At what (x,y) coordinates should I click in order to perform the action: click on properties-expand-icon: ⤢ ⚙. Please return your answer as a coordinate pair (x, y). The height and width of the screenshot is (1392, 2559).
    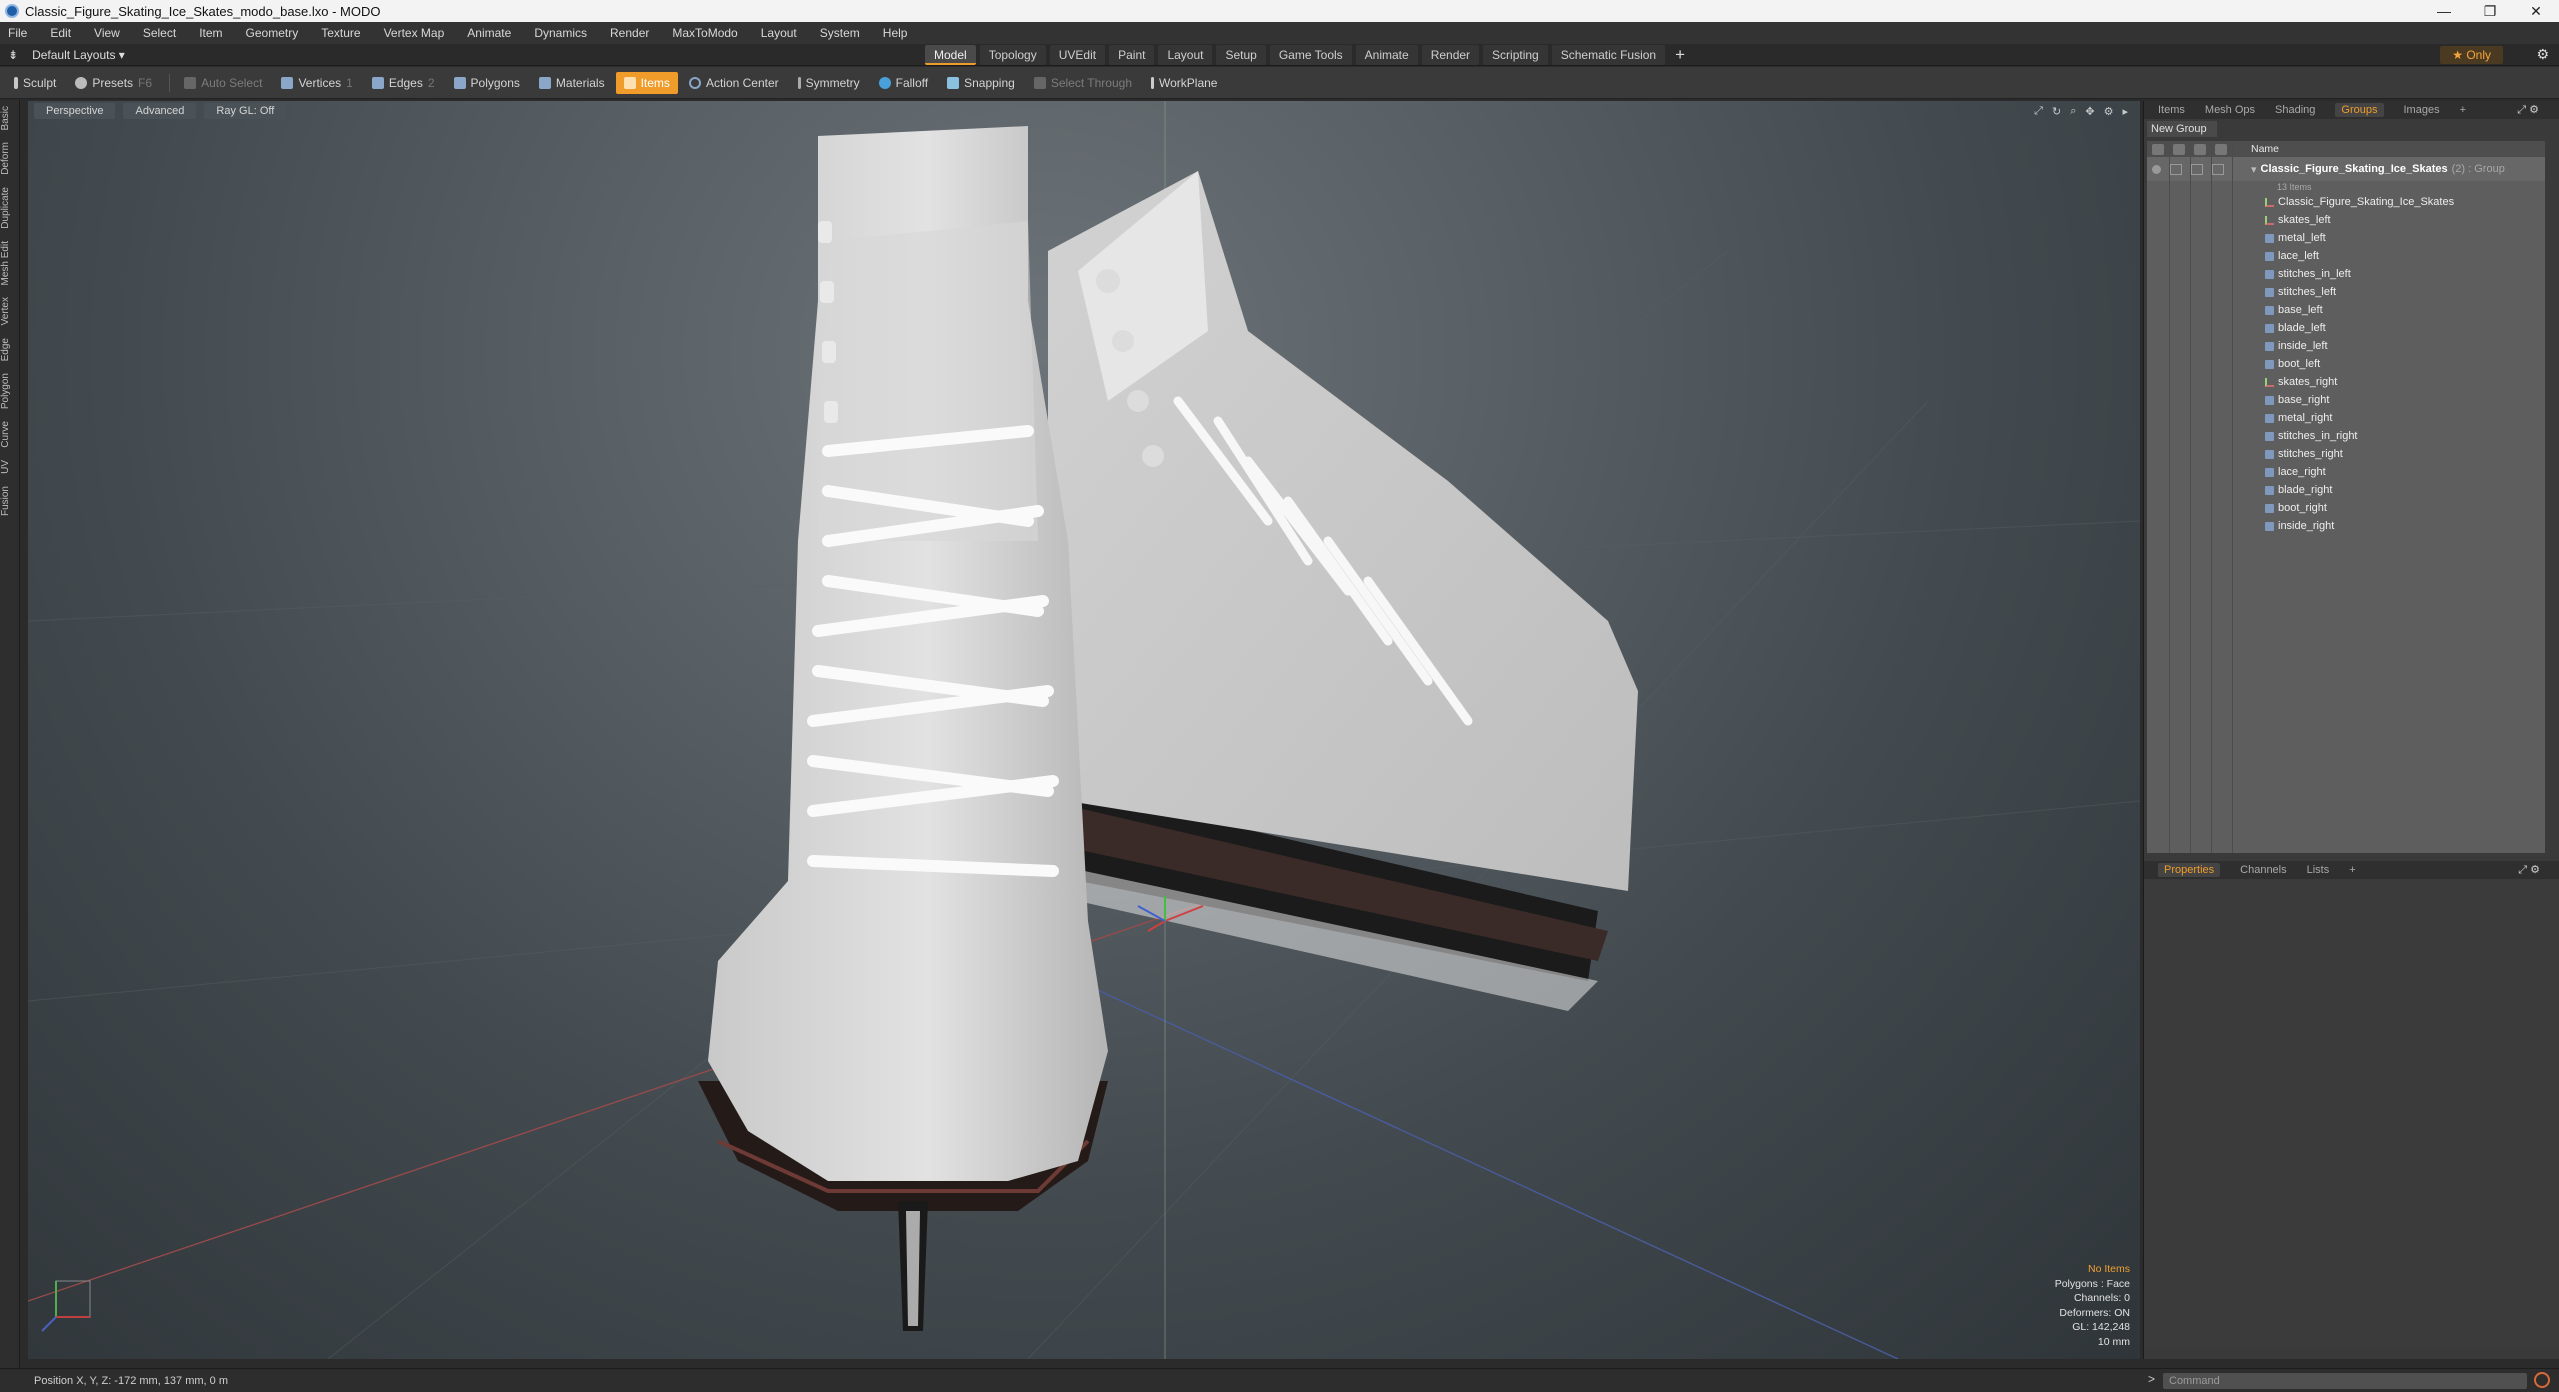
    Looking at the image, I should click on (2529, 870).